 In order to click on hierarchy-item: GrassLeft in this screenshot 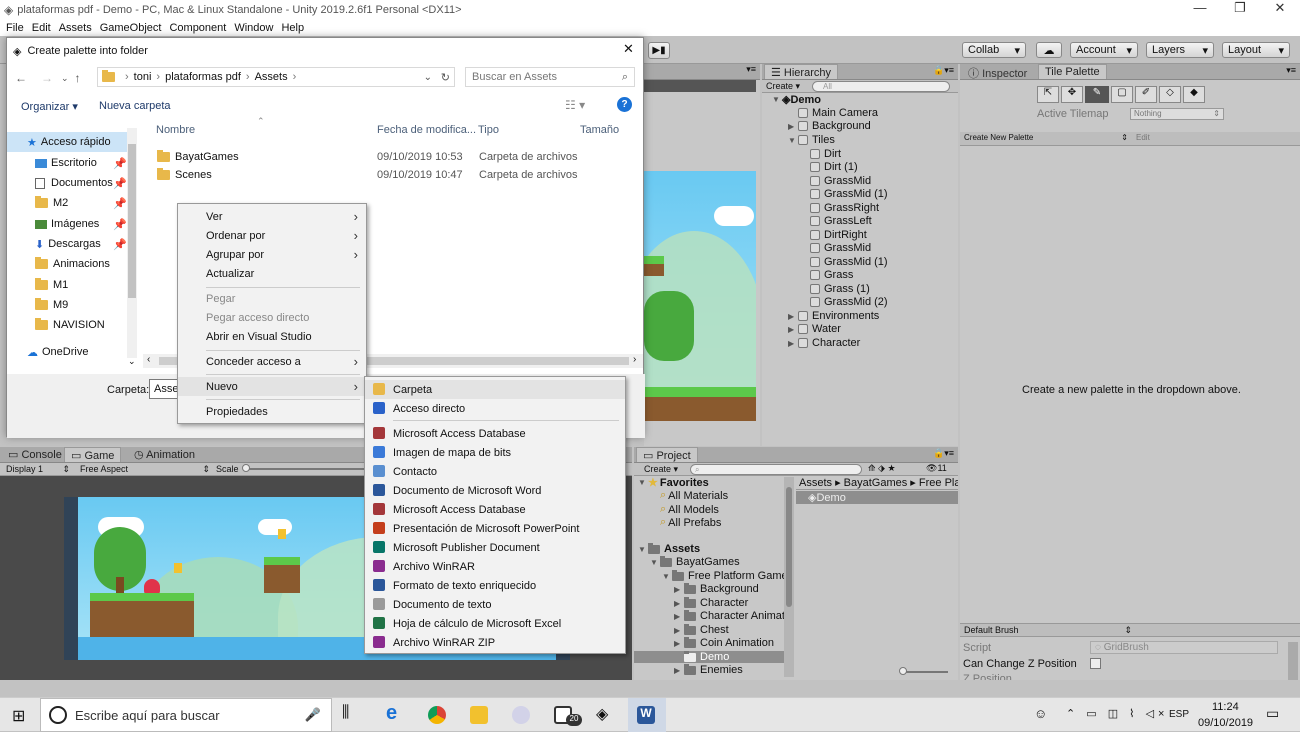, I will do `click(841, 221)`.